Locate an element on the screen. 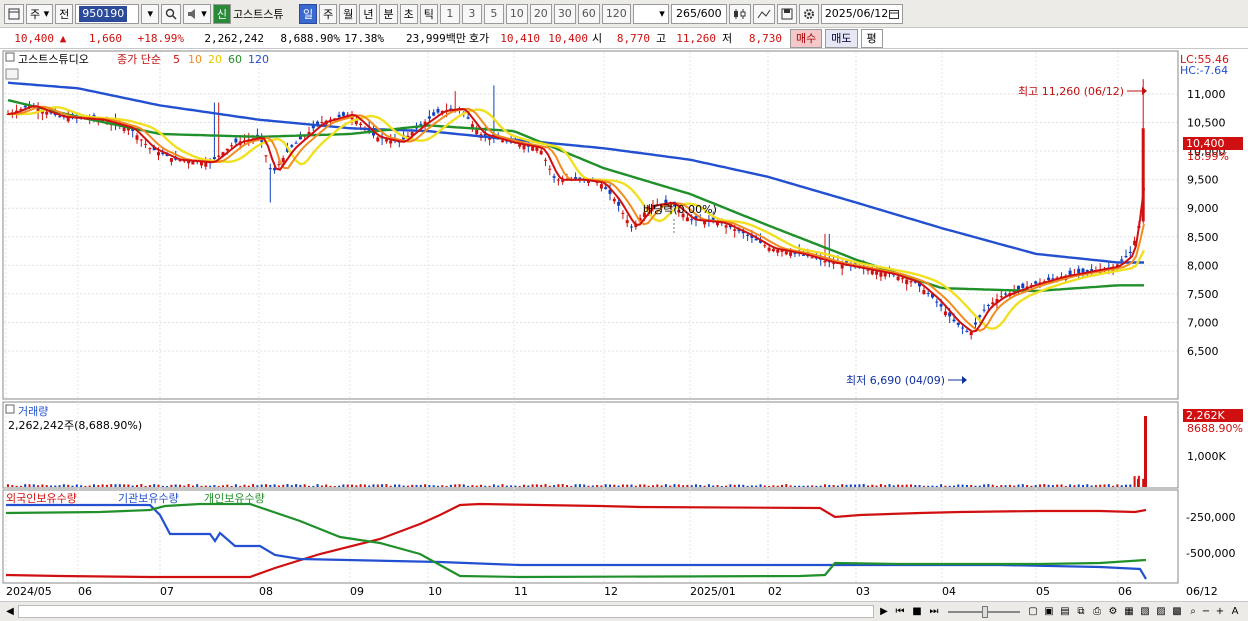  period-second: 초 is located at coordinates (408, 13).